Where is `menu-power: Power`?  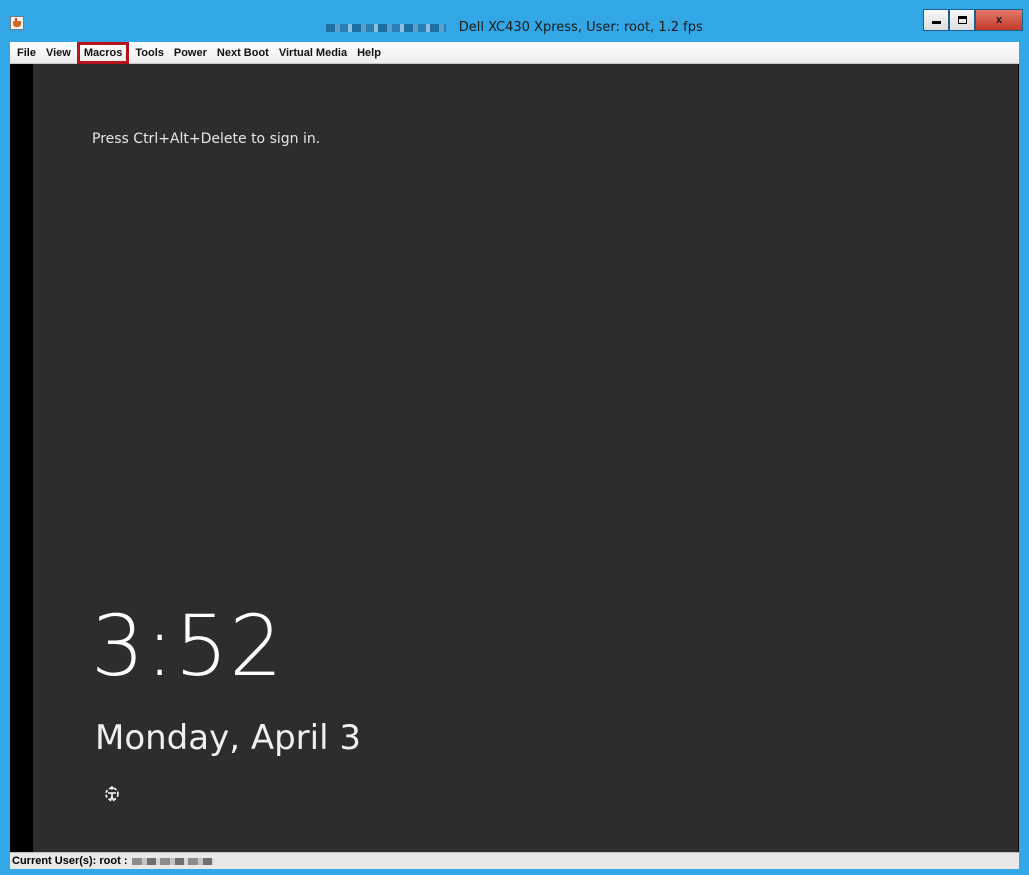 menu-power: Power is located at coordinates (190, 53).